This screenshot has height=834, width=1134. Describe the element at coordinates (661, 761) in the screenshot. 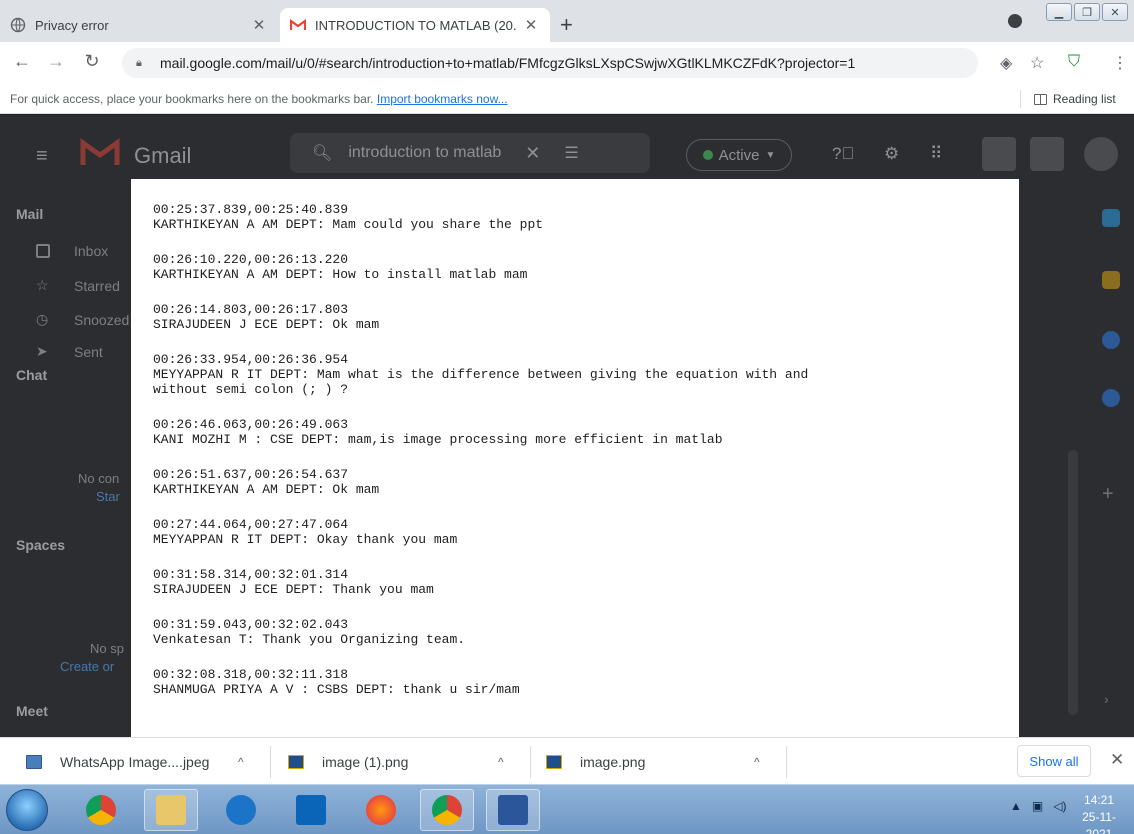

I see `download-item: image.png ^` at that location.